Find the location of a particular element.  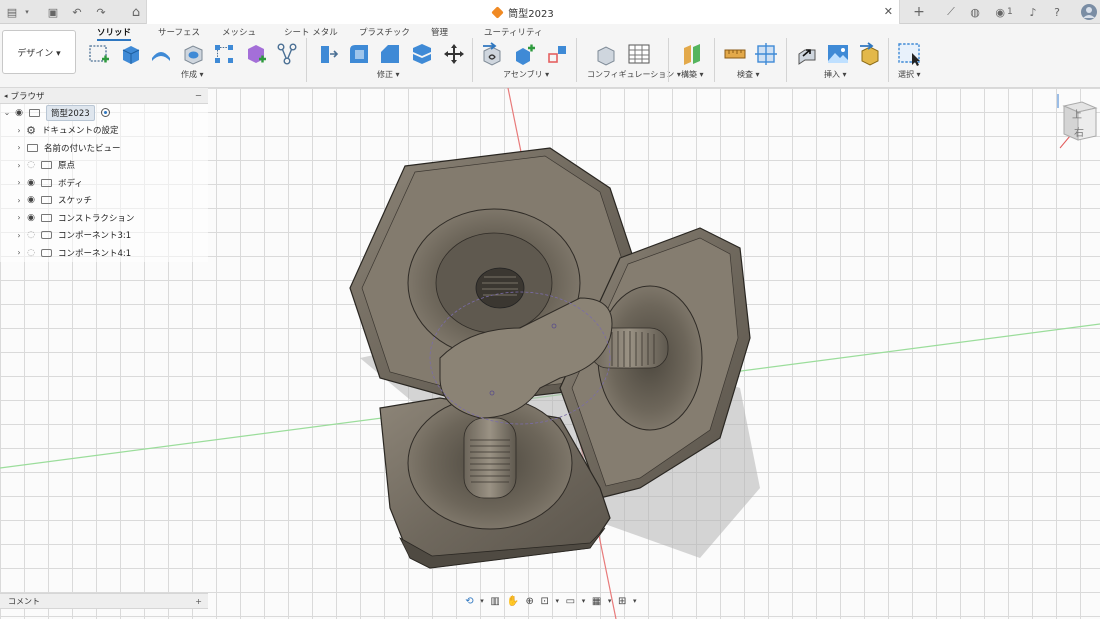

file-menu-chevron-icon: ▾ is located at coordinates (27, 12).